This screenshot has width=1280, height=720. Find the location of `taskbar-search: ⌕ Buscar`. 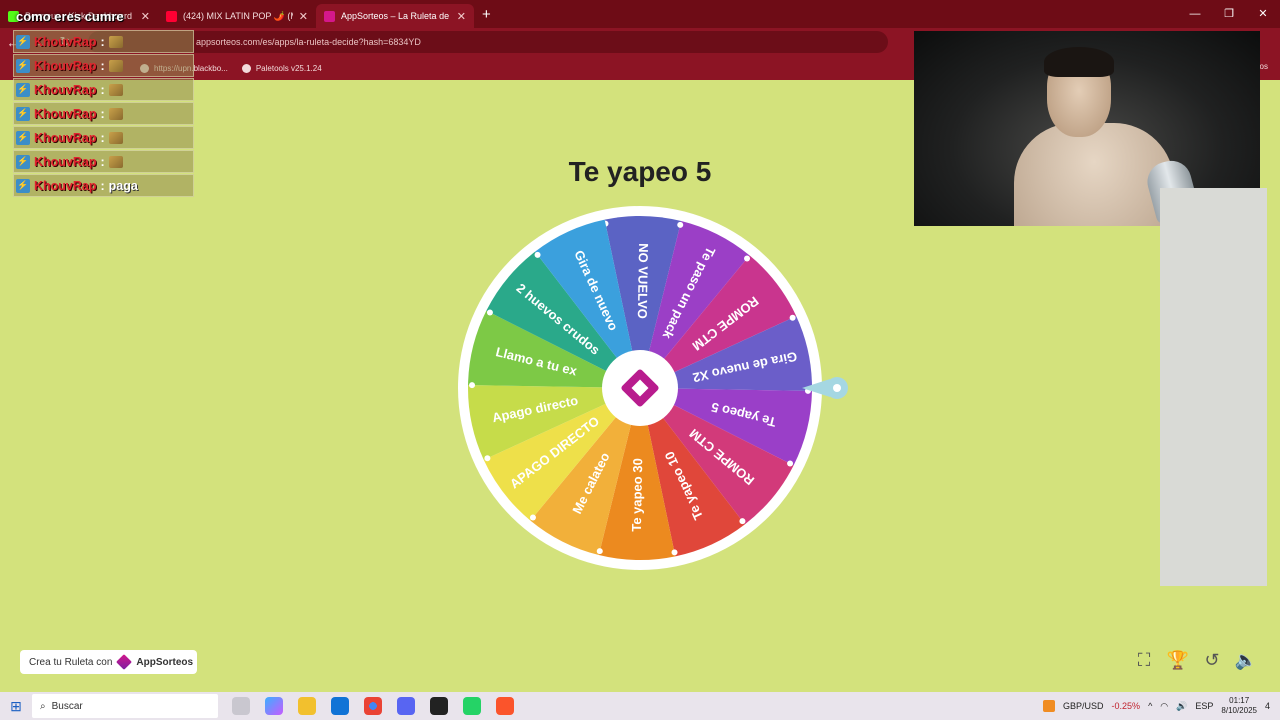

taskbar-search: ⌕ Buscar is located at coordinates (125, 706).